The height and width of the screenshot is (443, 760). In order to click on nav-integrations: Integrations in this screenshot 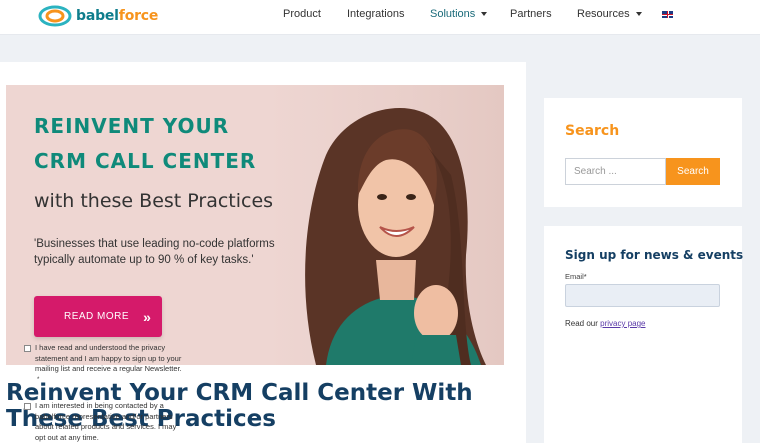, I will do `click(375, 14)`.